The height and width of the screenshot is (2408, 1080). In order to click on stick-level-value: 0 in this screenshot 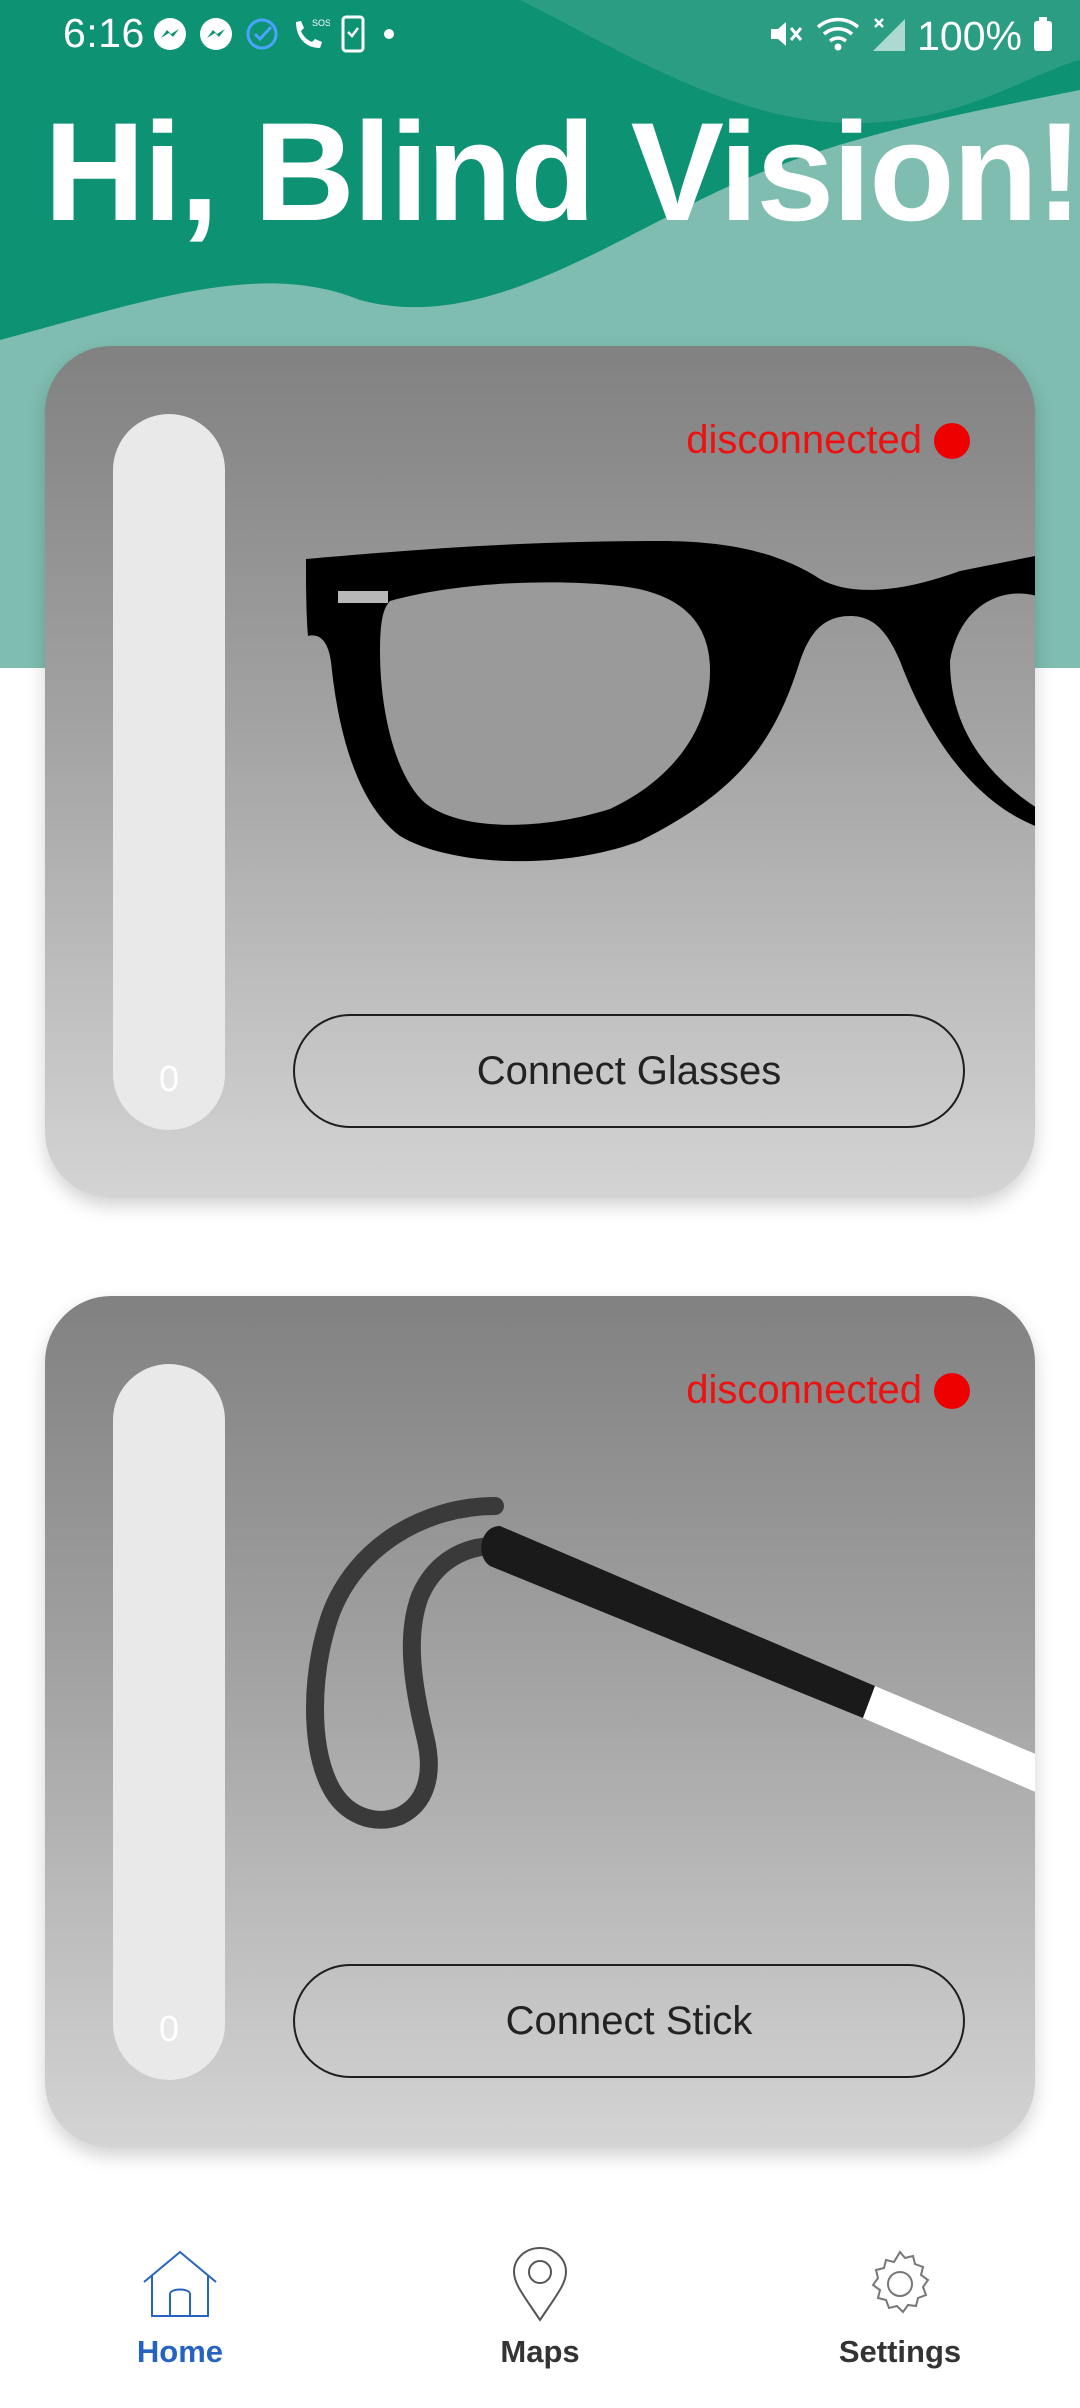, I will do `click(169, 2028)`.